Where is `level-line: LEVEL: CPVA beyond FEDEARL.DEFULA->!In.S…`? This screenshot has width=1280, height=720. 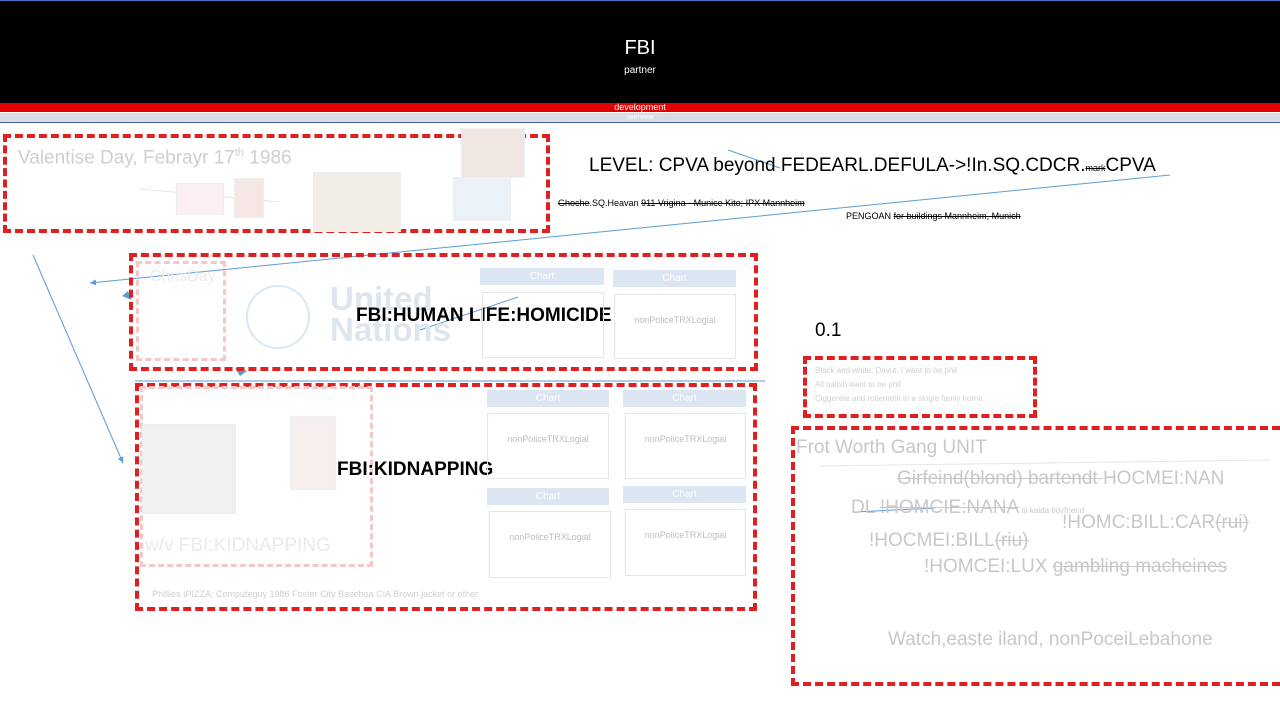
level-line: LEVEL: CPVA beyond FEDEARL.DEFULA->!In.S… is located at coordinates (872, 165).